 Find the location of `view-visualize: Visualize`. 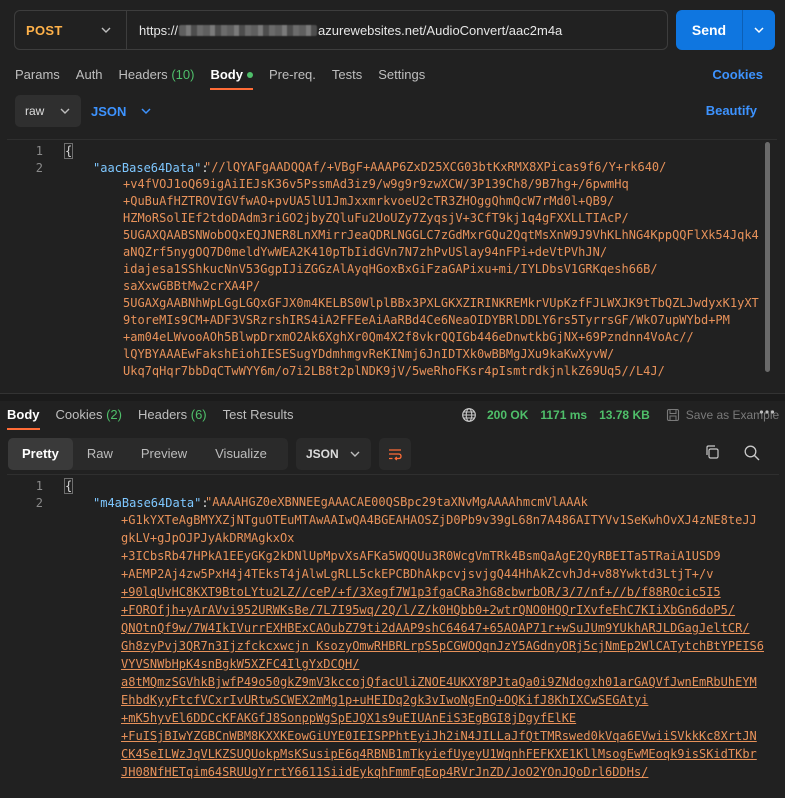

view-visualize: Visualize is located at coordinates (241, 454).